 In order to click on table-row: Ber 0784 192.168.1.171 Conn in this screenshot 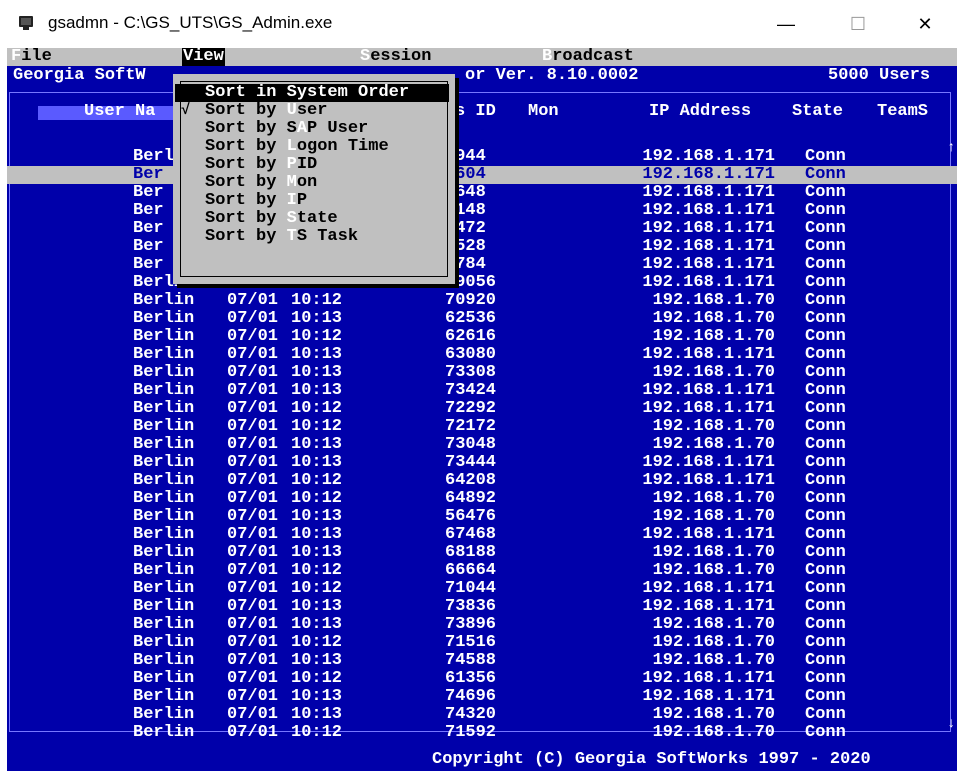, I will do `click(482, 265)`.